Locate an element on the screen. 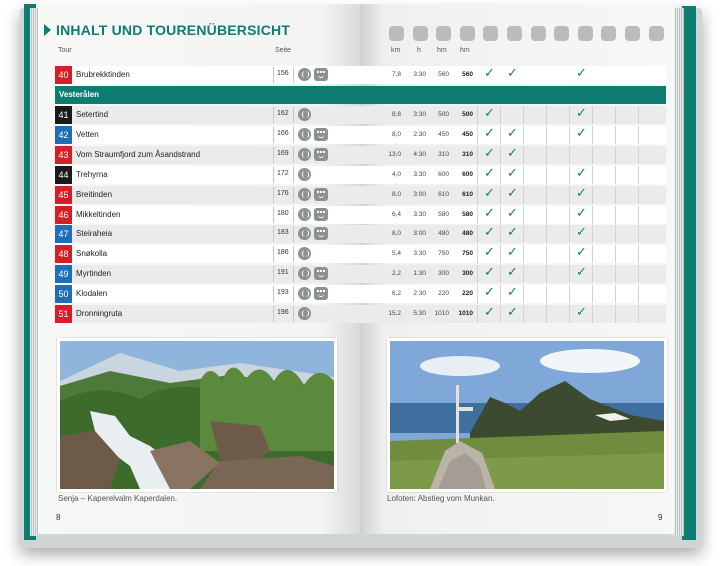 This screenshot has height=566, width=720. tour-km: 8,0 is located at coordinates (396, 134).